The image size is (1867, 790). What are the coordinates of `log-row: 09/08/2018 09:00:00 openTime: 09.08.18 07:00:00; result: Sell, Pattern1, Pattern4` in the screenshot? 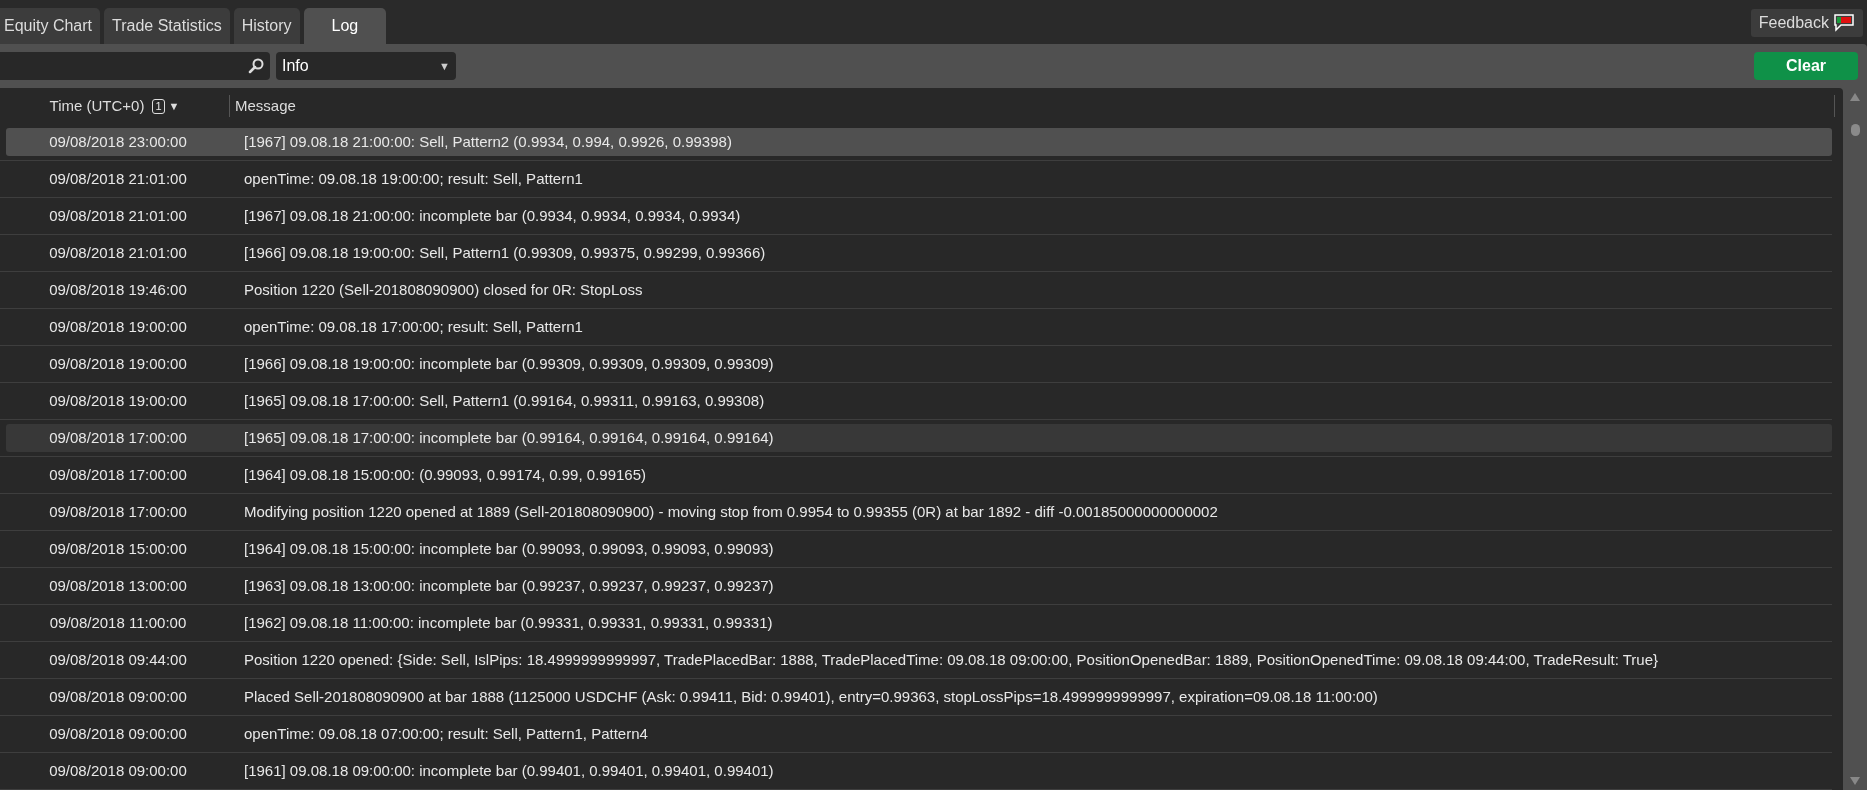 It's located at (919, 734).